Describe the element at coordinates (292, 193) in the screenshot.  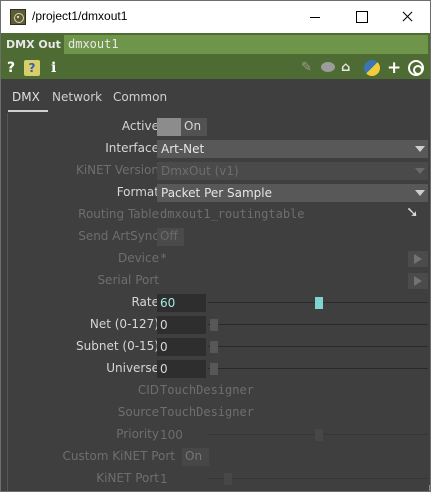
I see `format-dropdown: Packet Per Sample` at that location.